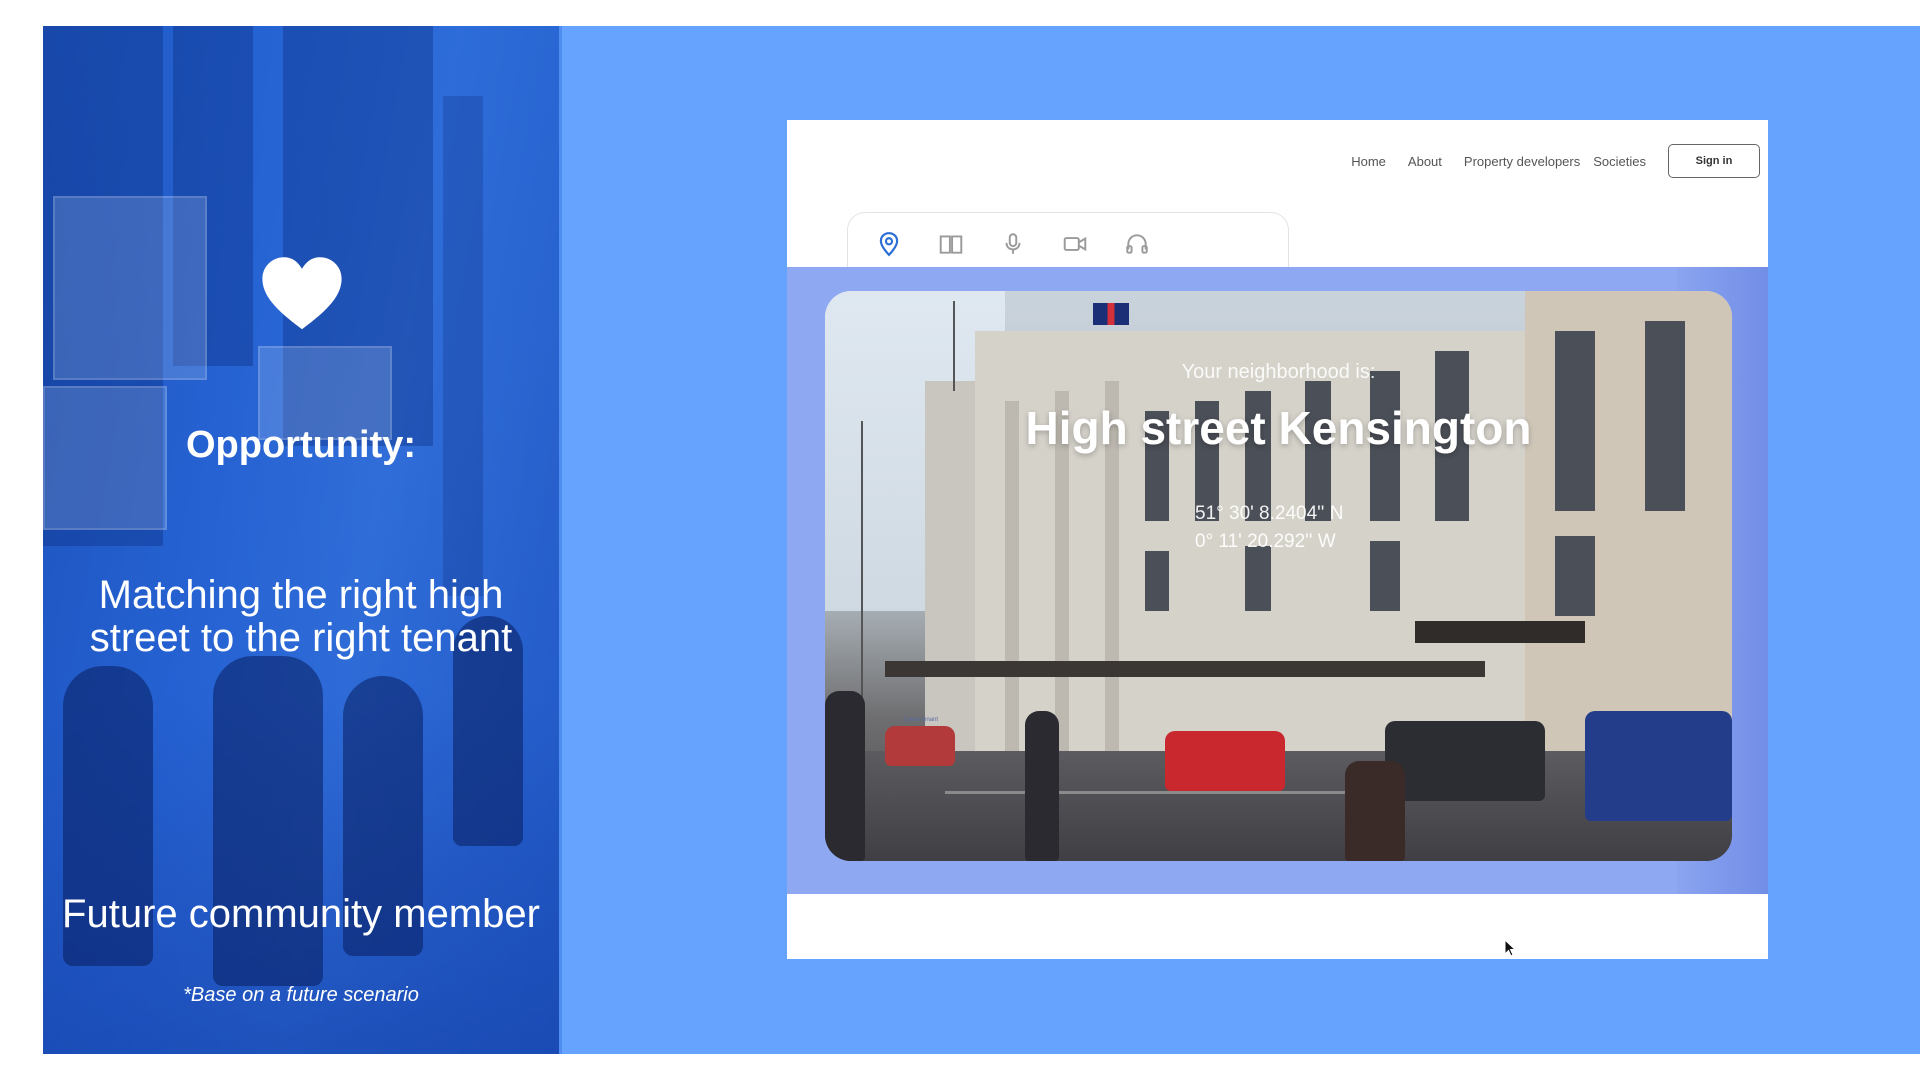 The width and height of the screenshot is (1920, 1080). What do you see at coordinates (889, 244) in the screenshot?
I see `location-pin-icon` at bounding box center [889, 244].